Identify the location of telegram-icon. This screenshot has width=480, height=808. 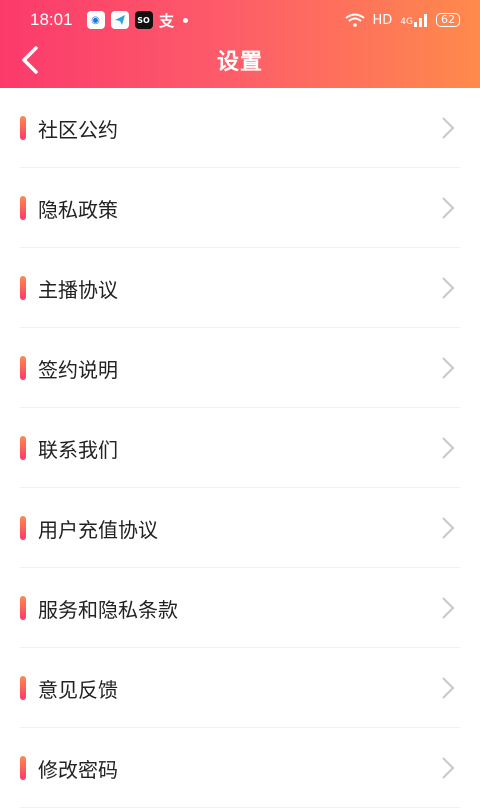
(119, 20).